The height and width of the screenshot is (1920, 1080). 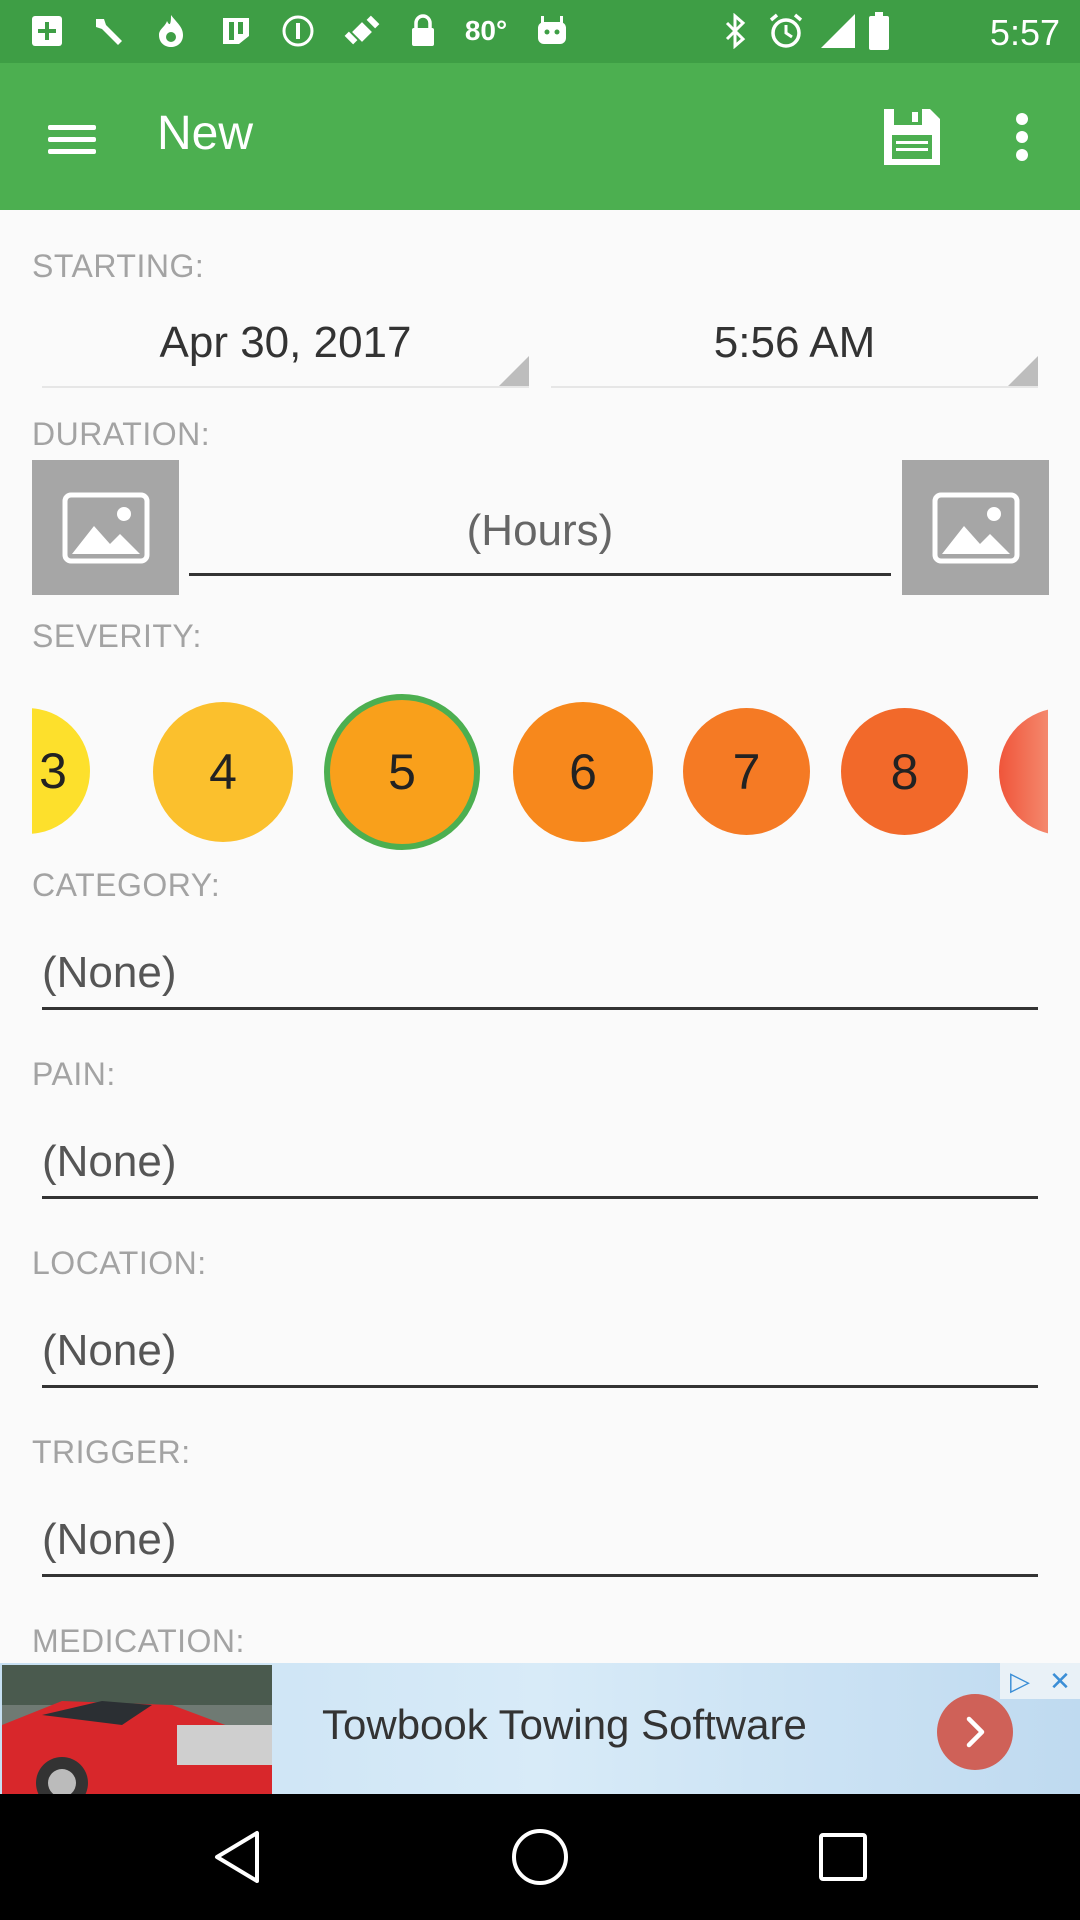 What do you see at coordinates (794, 342) in the screenshot?
I see `time-value: 5:56 AM` at bounding box center [794, 342].